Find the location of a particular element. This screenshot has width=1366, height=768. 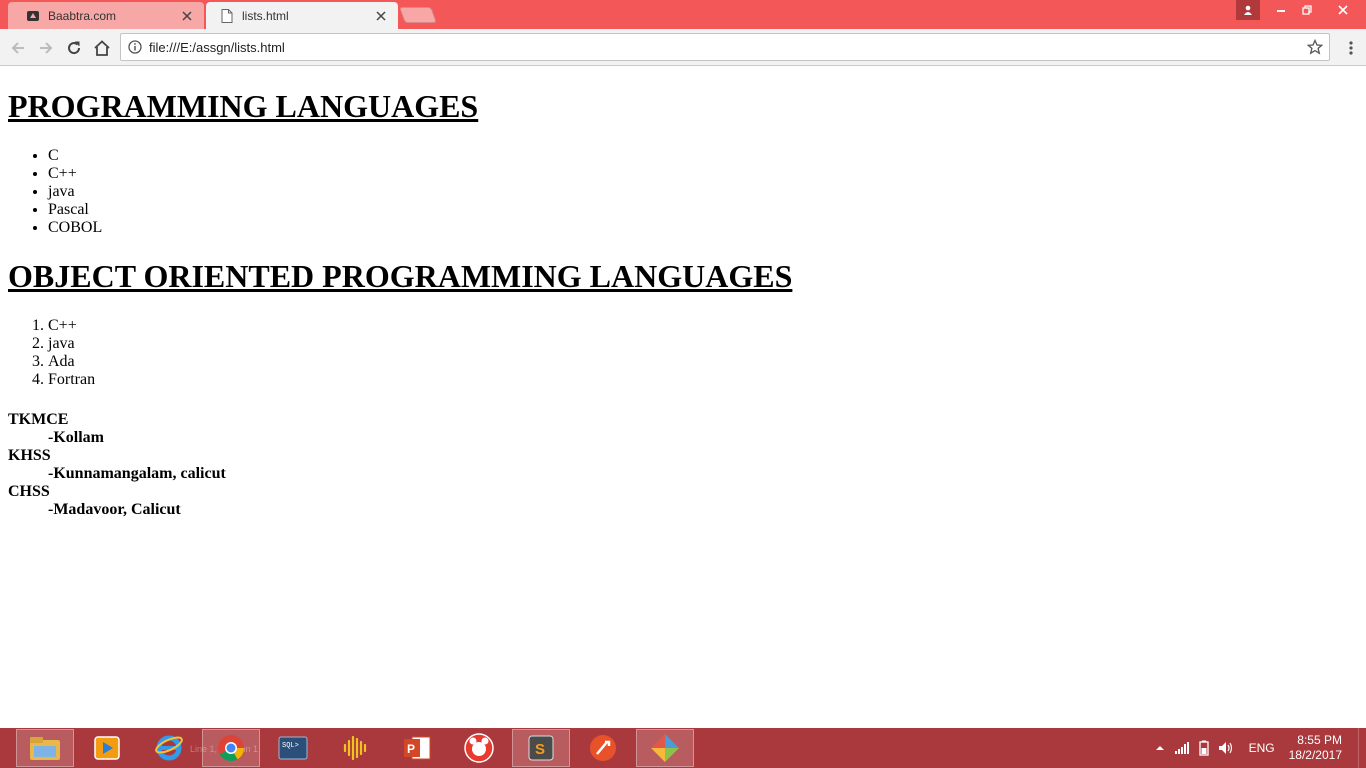

powerpoint-icon: P is located at coordinates (417, 748).